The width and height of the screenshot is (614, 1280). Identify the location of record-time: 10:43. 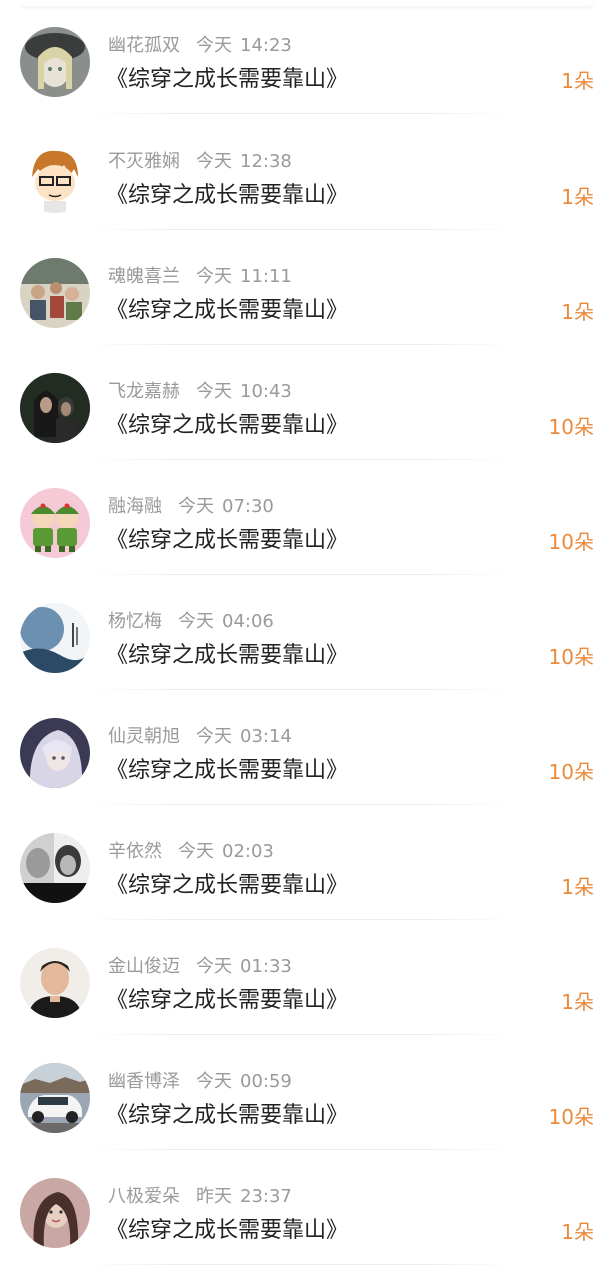
(266, 391).